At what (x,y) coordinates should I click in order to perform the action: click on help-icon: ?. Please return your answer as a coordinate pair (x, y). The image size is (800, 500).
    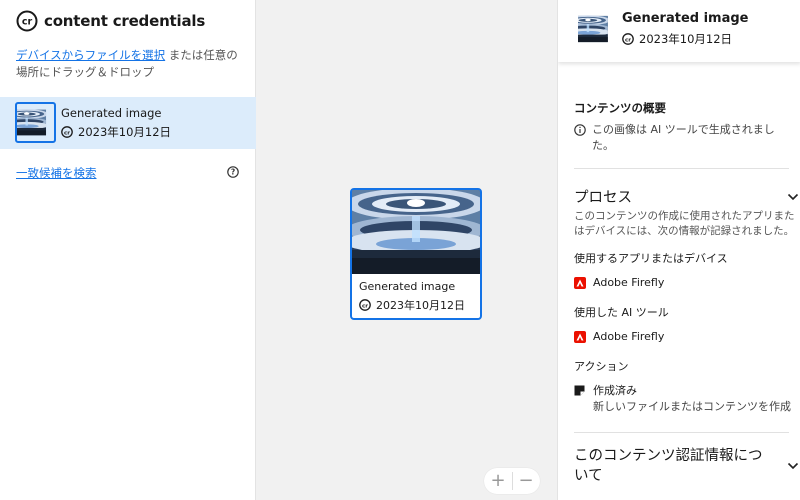
    Looking at the image, I should click on (233, 172).